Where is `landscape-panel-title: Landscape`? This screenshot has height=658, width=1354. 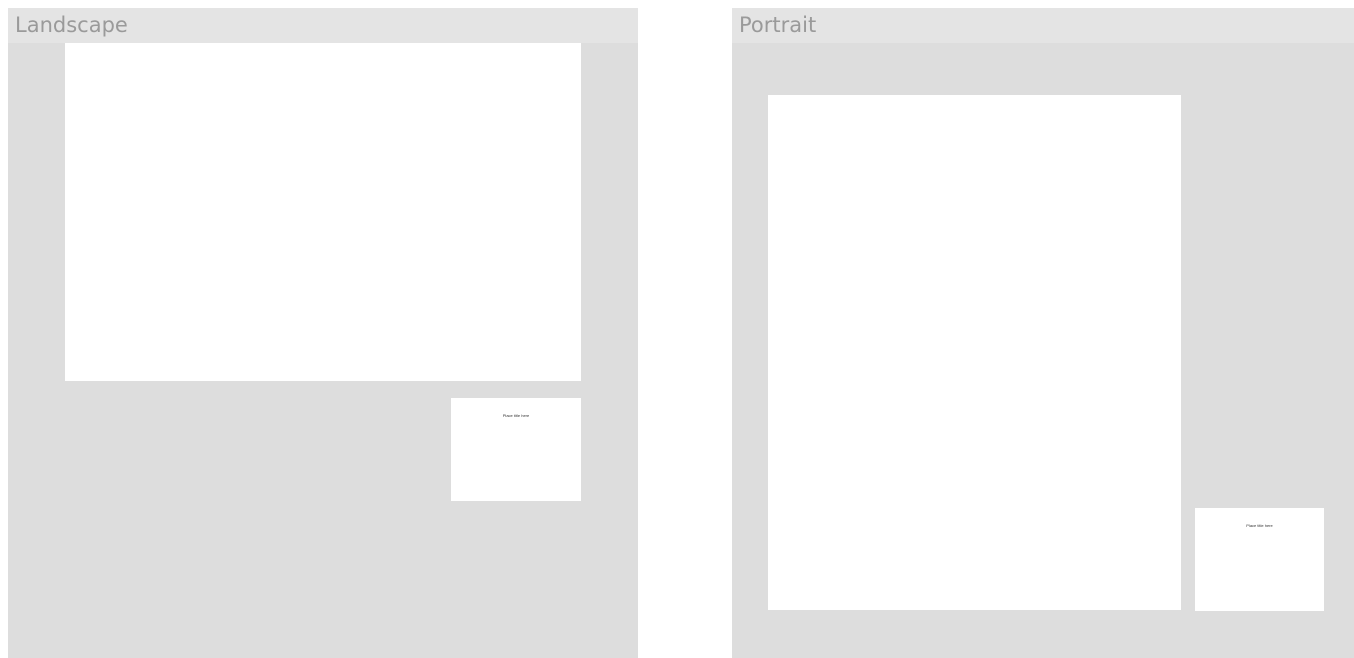 landscape-panel-title: Landscape is located at coordinates (71, 25).